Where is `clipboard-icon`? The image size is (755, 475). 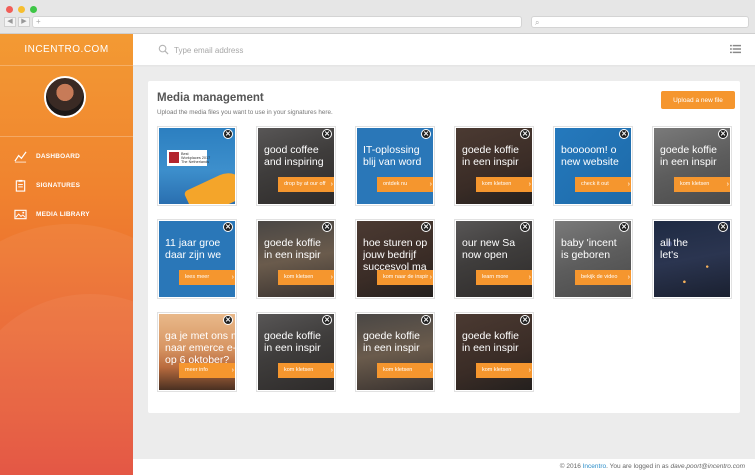
clipboard-icon is located at coordinates (20, 185).